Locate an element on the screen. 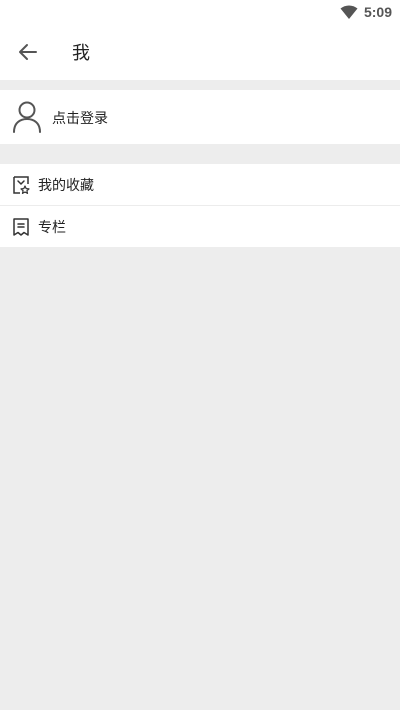 This screenshot has width=400, height=710. app-bar: 我 is located at coordinates (200, 52).